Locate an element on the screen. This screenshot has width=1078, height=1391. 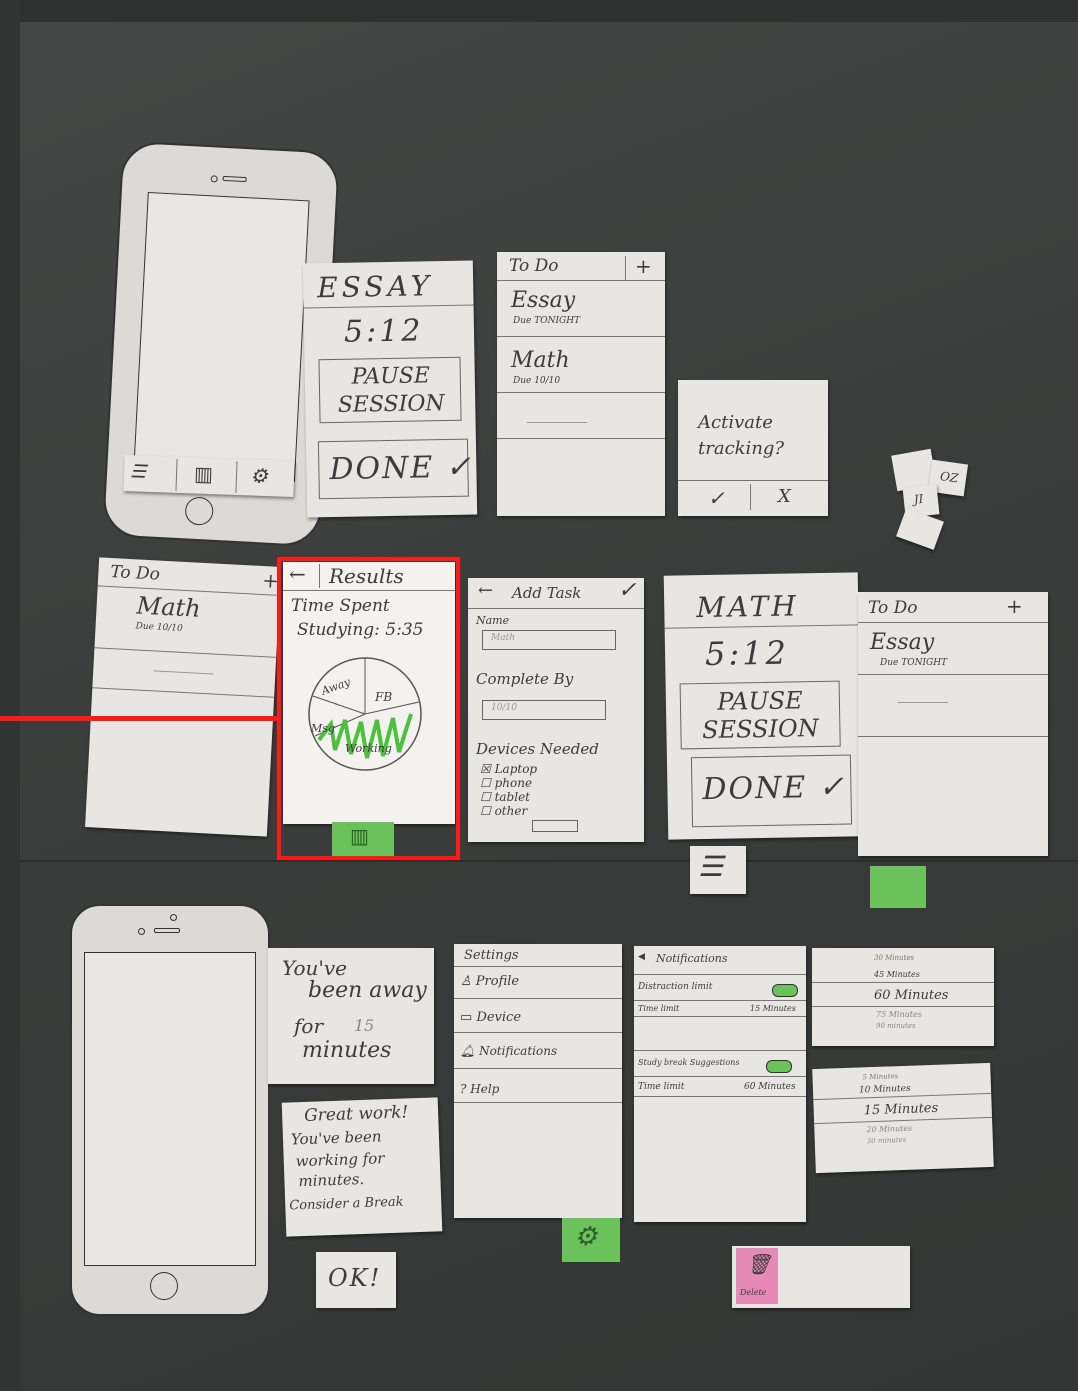
timer-title: ESSAY is located at coordinates (375, 287).